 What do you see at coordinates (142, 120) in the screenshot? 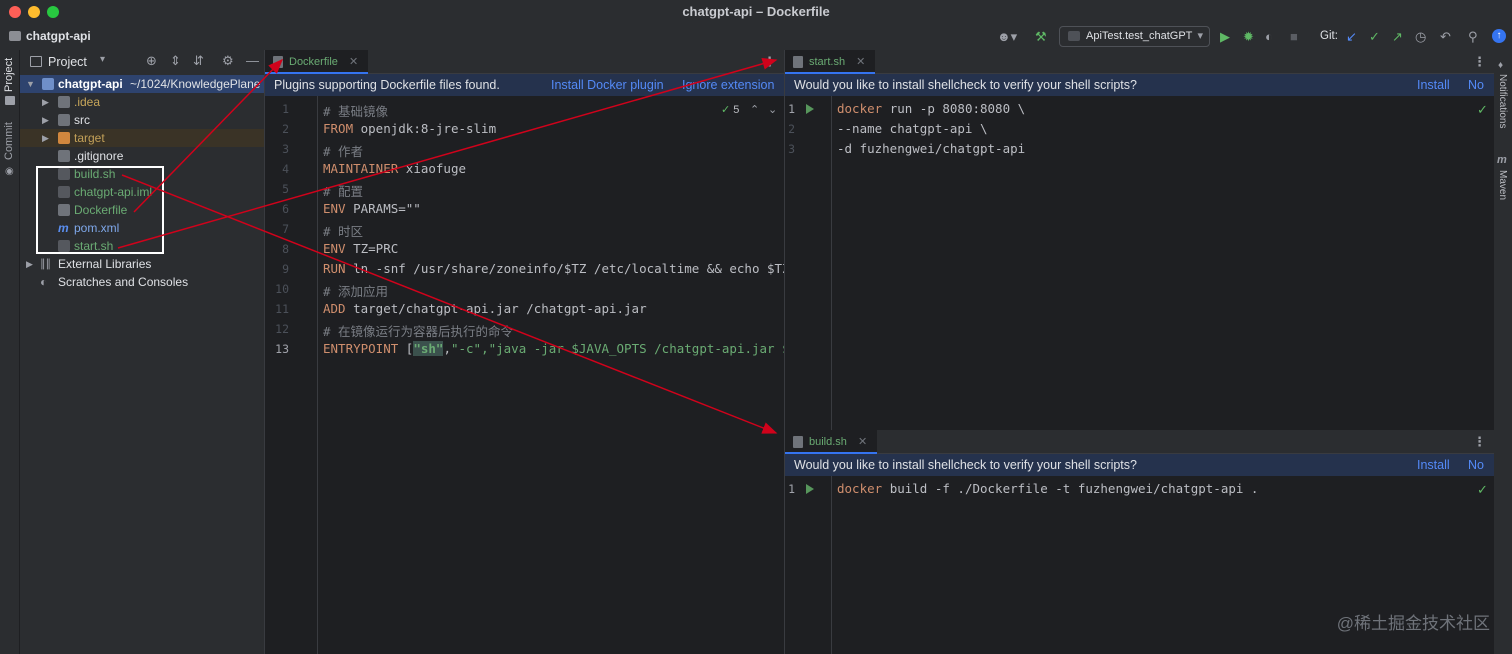
I see `tree-item-src: ▶ src` at bounding box center [142, 120].